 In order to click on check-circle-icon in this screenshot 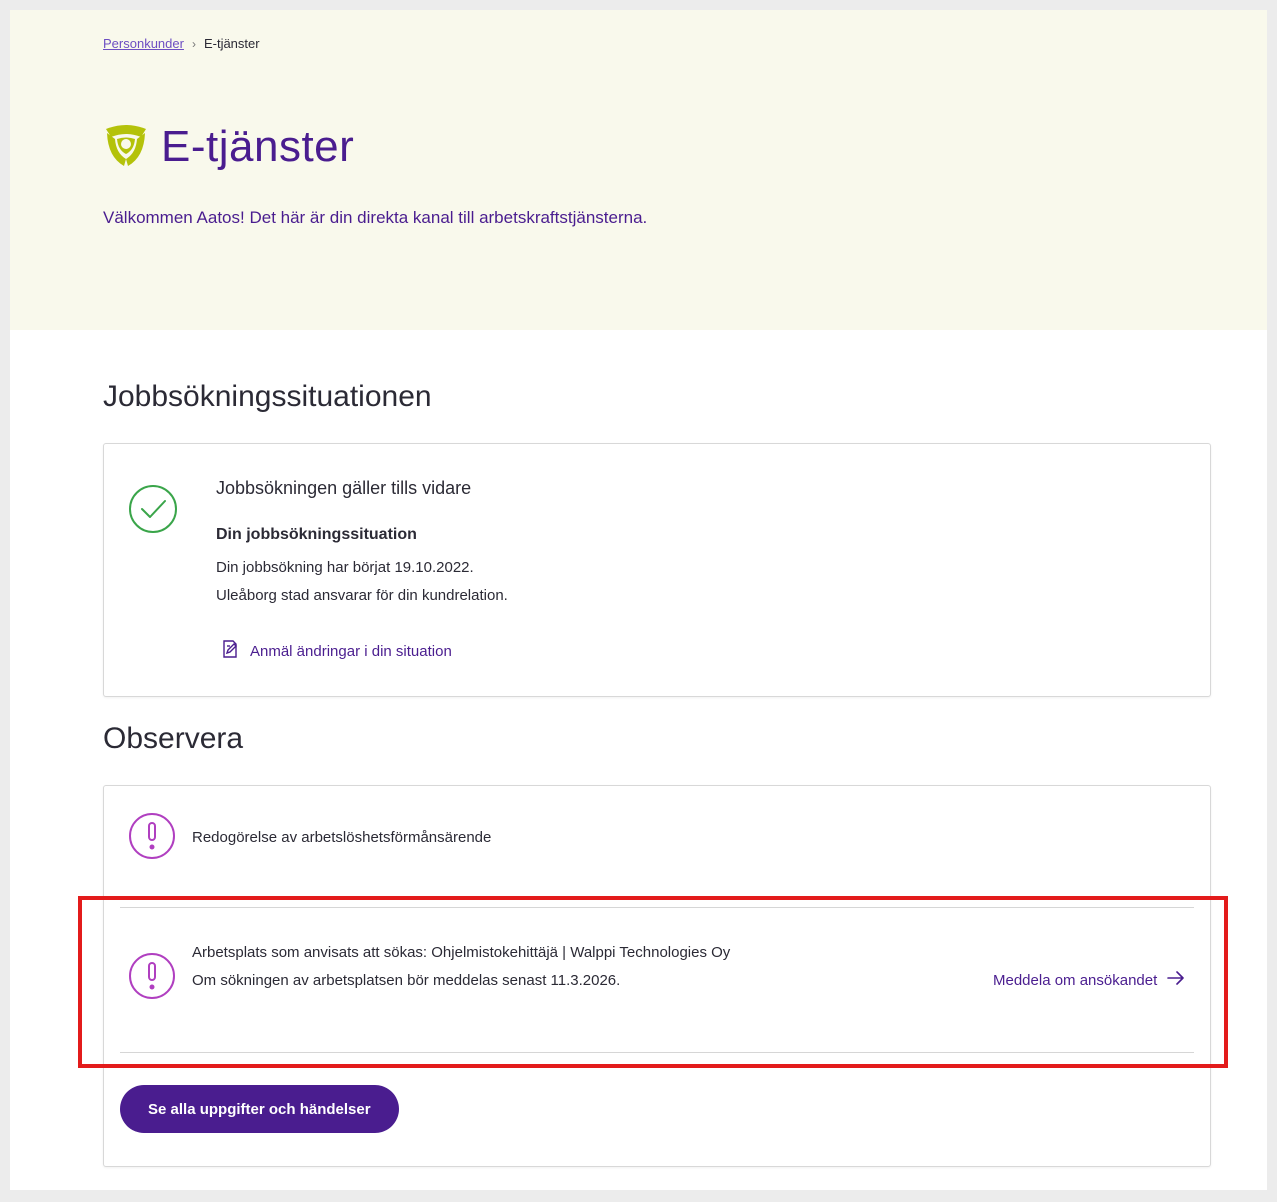, I will do `click(153, 511)`.